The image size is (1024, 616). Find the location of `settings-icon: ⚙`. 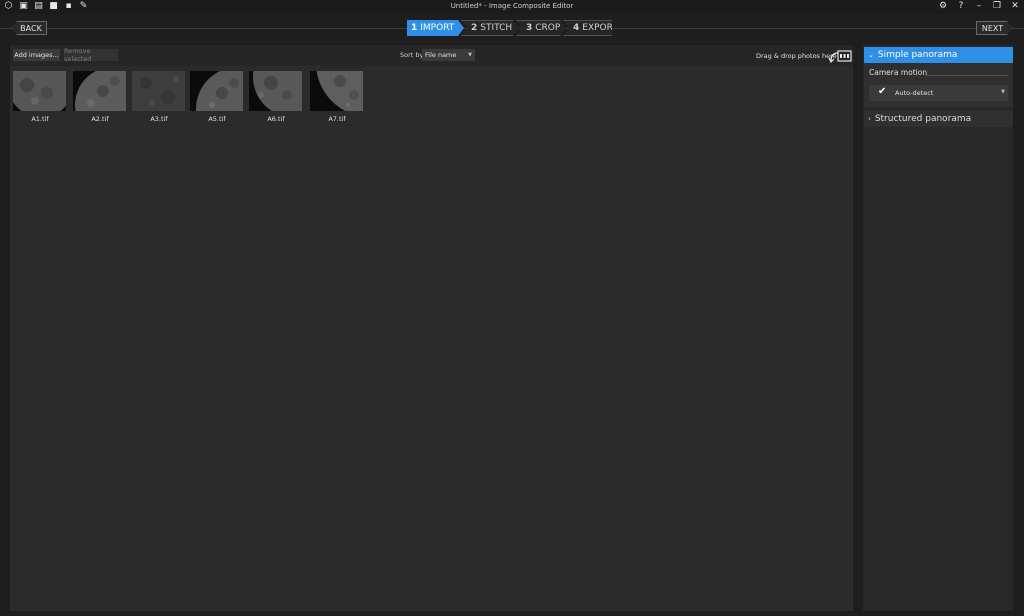

settings-icon: ⚙ is located at coordinates (943, 6).